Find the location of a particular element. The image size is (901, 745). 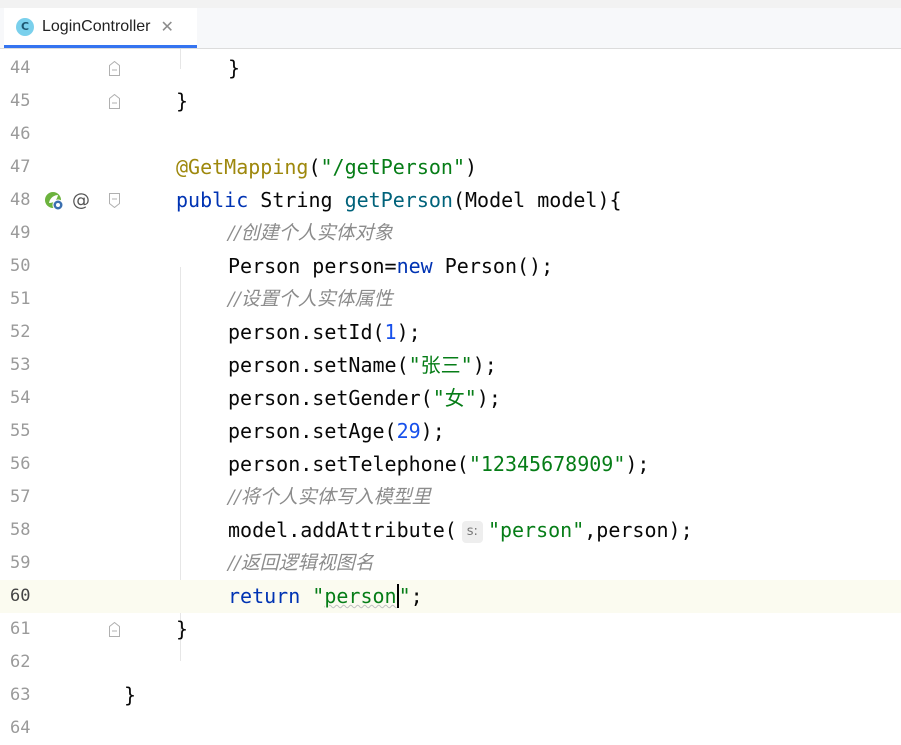

code-text: person.setTelephone("12345678909"); is located at coordinates (438, 464).